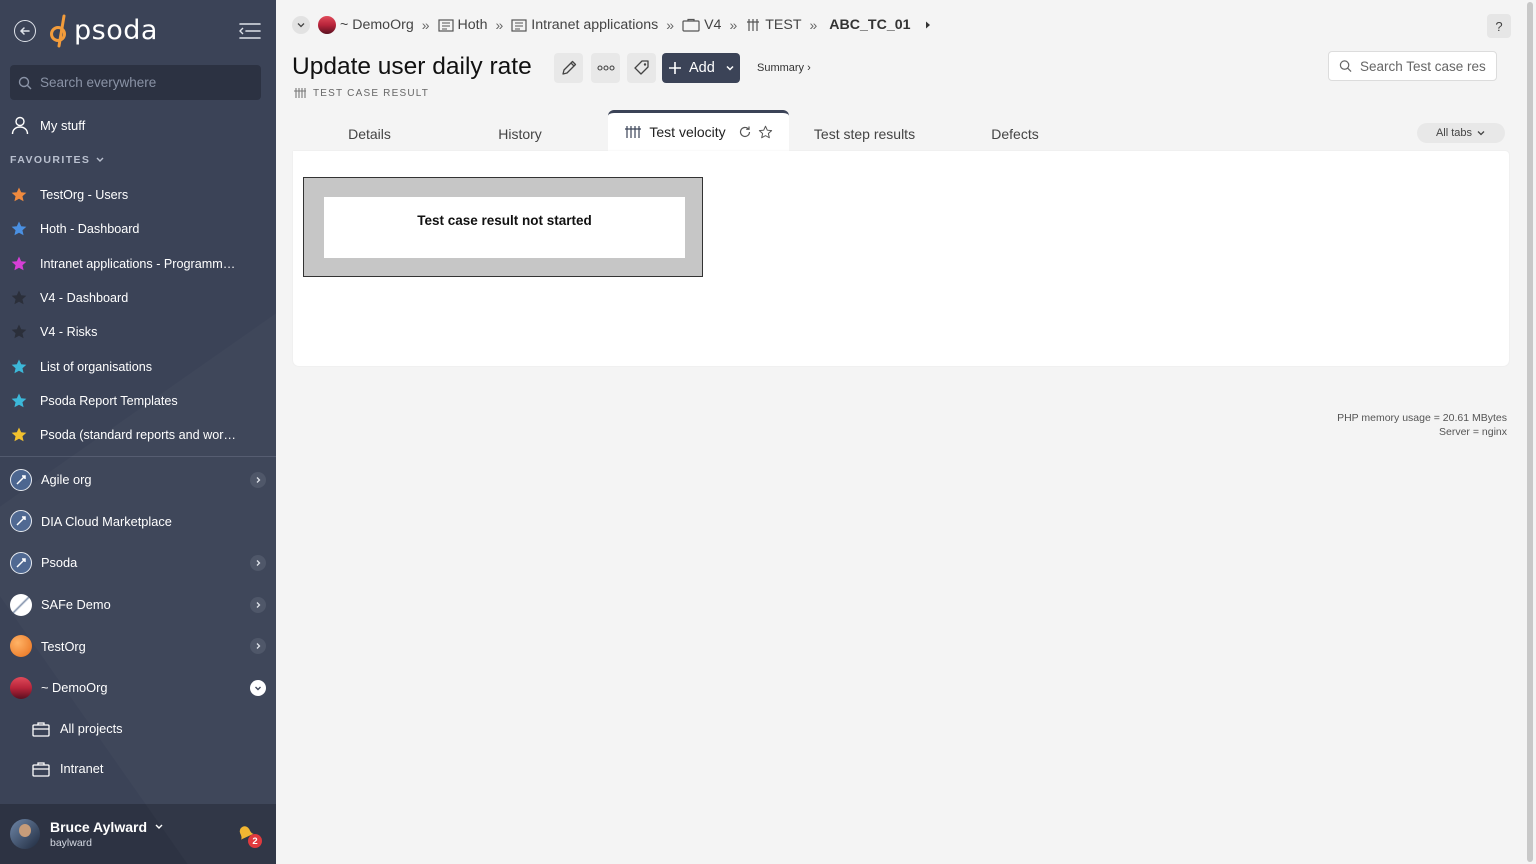  I want to click on all-tabs-dropdown: All tabs, so click(1461, 133).